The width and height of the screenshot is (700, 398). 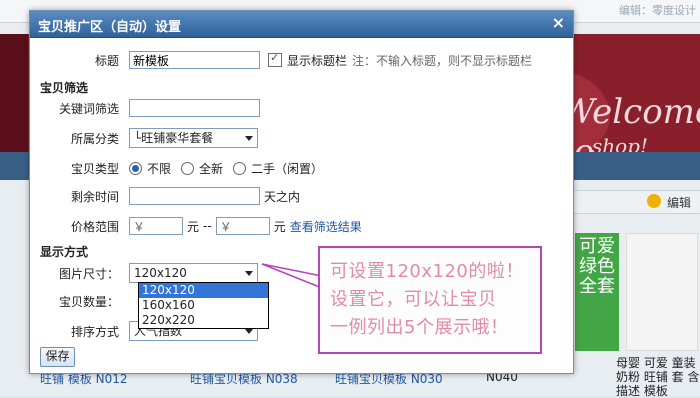 What do you see at coordinates (194, 108) in the screenshot?
I see `keyword-input` at bounding box center [194, 108].